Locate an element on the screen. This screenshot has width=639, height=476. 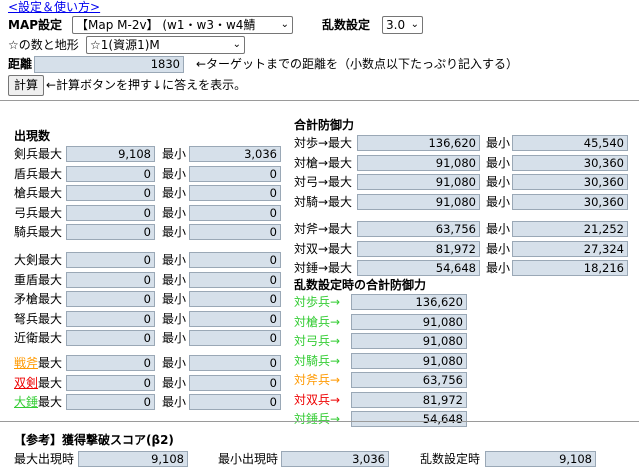
unit-max-label: 重盾最大 is located at coordinates (38, 279).